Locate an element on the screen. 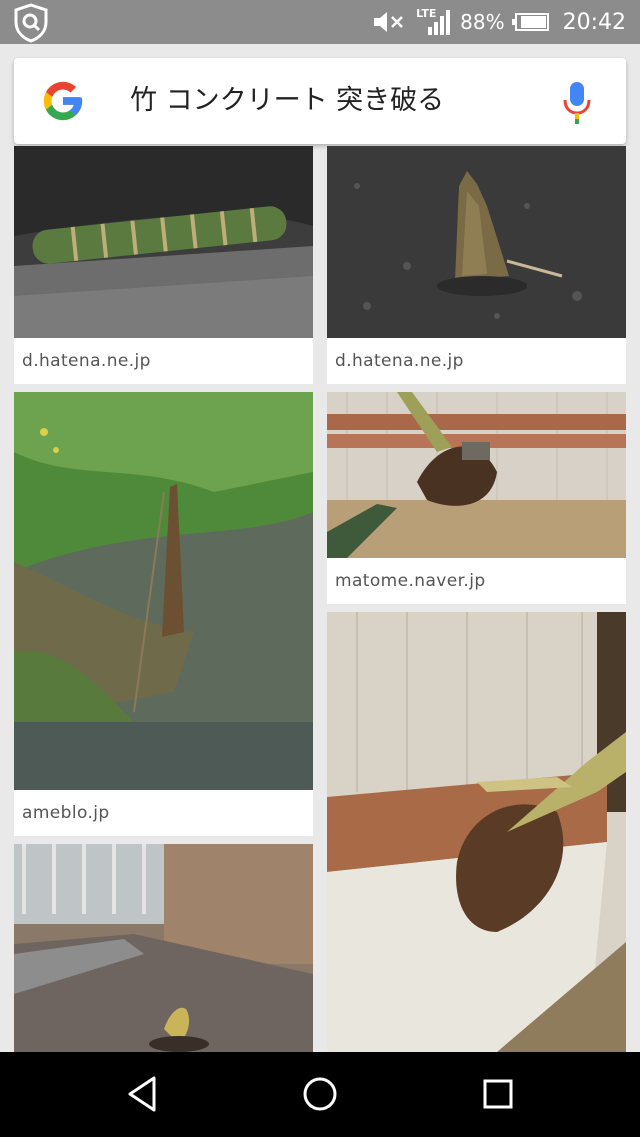 Image resolution: width=640 pixels, height=1137 pixels. result-source: ameblo.jp is located at coordinates (66, 813).